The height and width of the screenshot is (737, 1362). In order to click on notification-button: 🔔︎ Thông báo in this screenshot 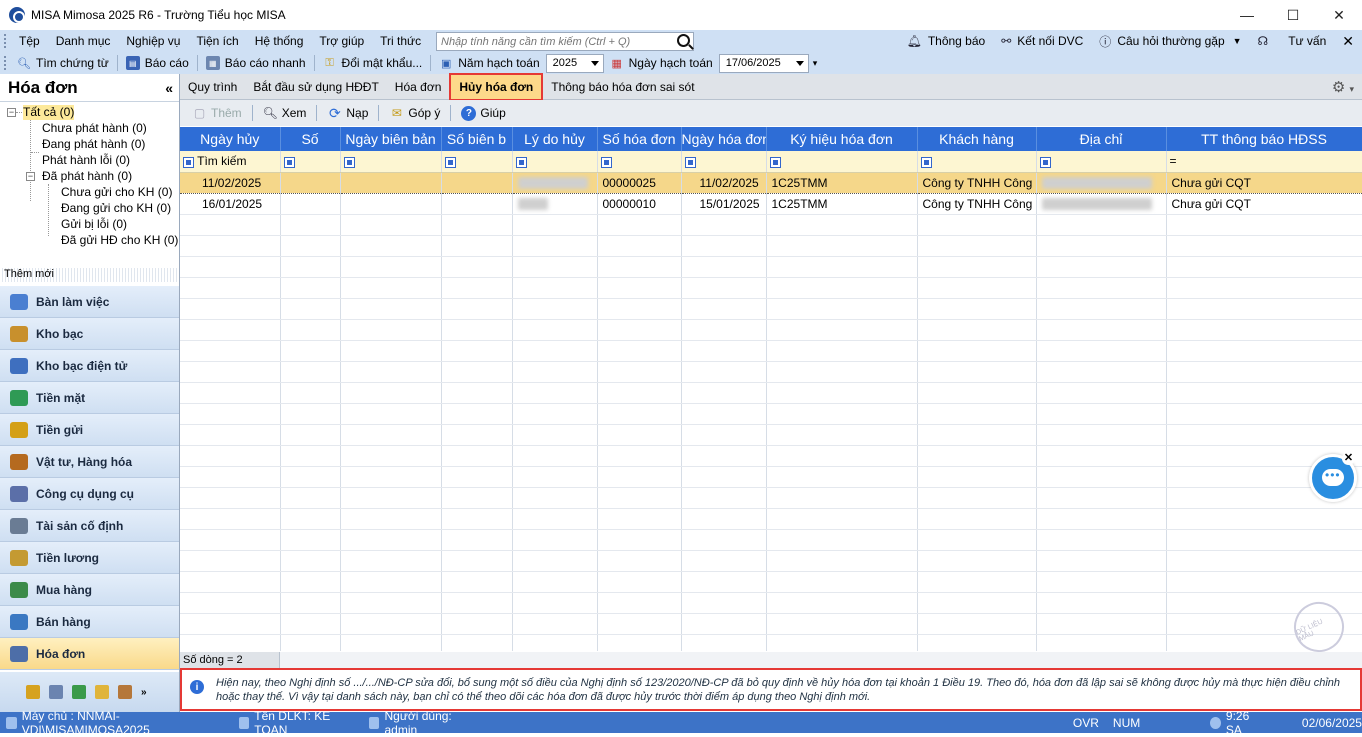, I will do `click(946, 41)`.